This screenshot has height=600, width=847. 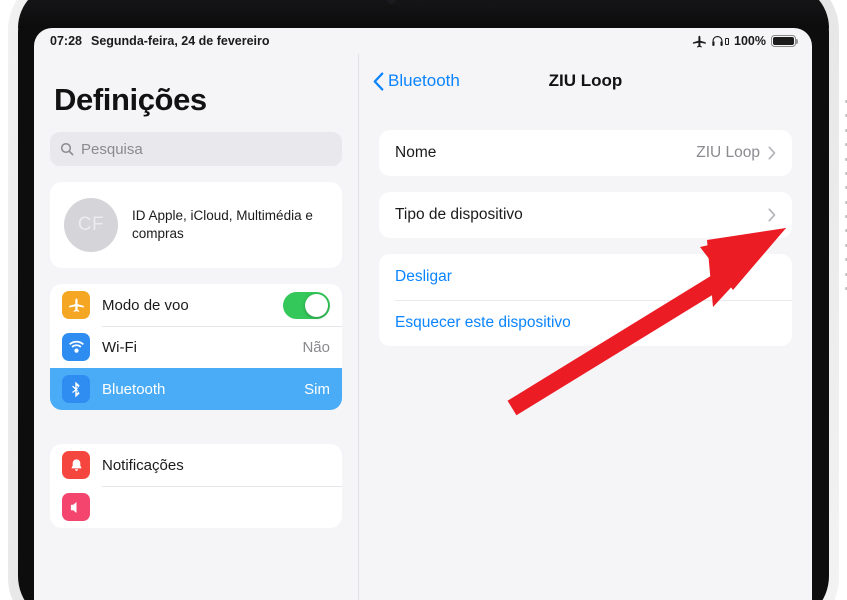 What do you see at coordinates (196, 465) in the screenshot?
I see `sidebar-item-notificacoes: Notificações` at bounding box center [196, 465].